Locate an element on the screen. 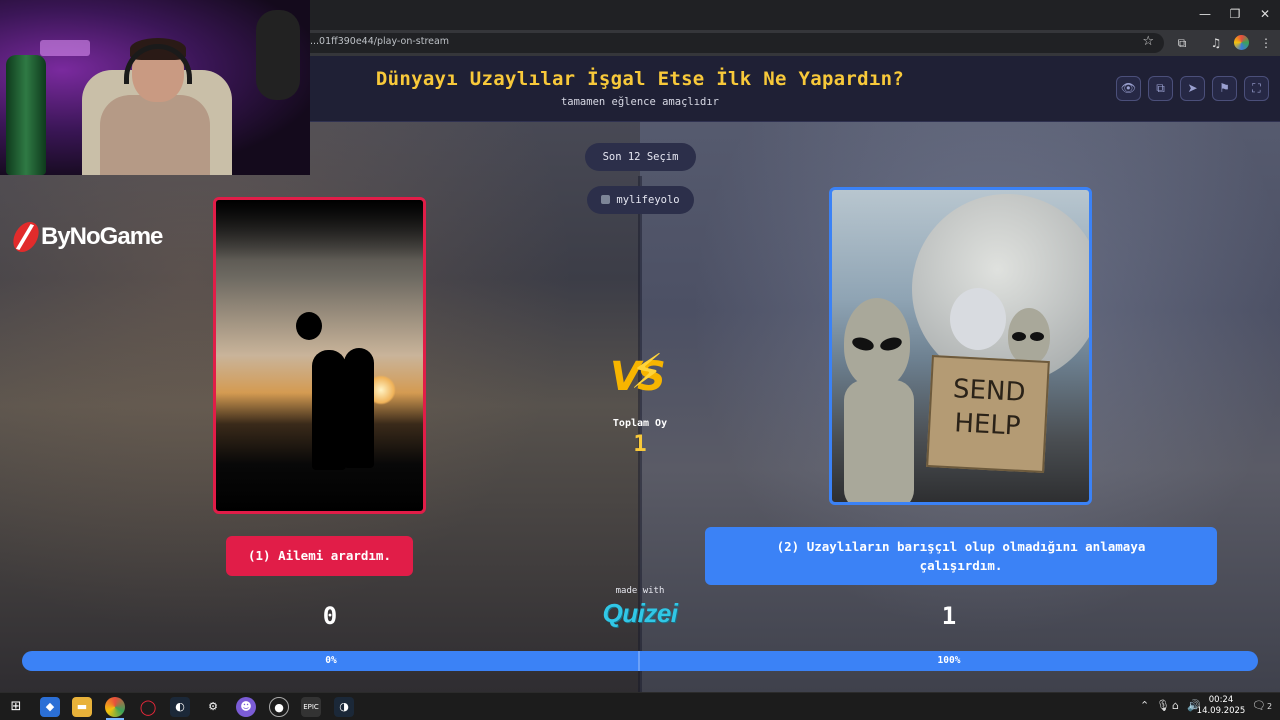 The width and height of the screenshot is (1280, 720). obs-icon: ● is located at coordinates (279, 707).